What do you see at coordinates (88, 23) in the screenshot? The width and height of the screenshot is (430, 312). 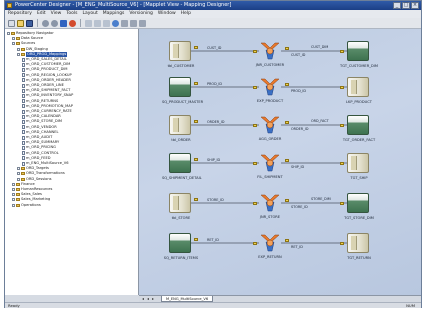 I see `cut-icon` at bounding box center [88, 23].